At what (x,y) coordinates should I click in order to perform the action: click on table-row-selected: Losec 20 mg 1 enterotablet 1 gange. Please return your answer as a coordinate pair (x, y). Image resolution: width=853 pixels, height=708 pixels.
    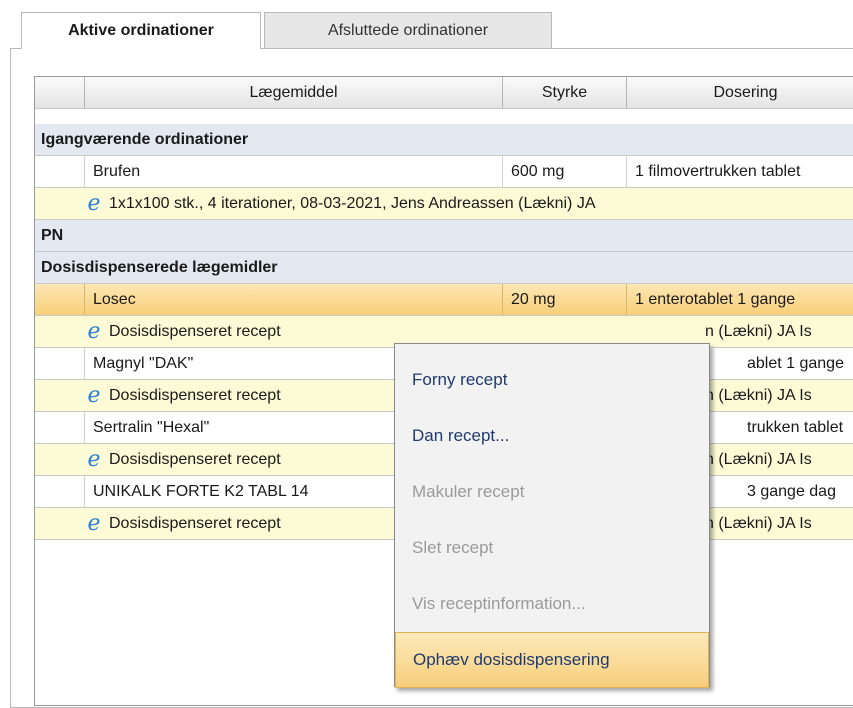
    Looking at the image, I should click on (444, 300).